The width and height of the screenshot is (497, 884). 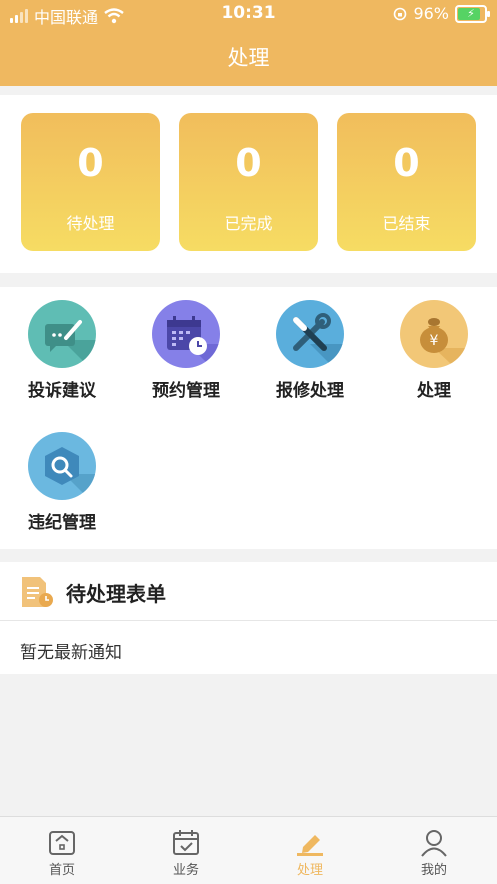 I want to click on calendar-clock-icon, so click(x=186, y=334).